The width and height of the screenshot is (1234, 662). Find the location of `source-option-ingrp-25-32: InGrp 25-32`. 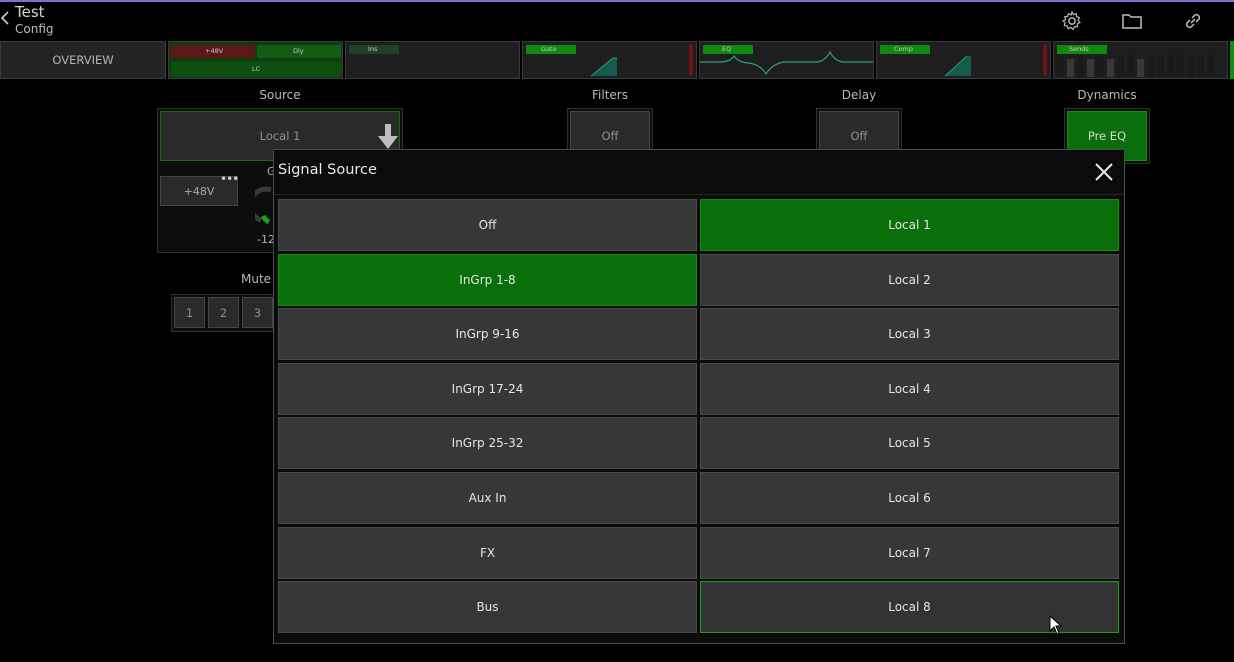

source-option-ingrp-25-32: InGrp 25-32 is located at coordinates (487, 443).